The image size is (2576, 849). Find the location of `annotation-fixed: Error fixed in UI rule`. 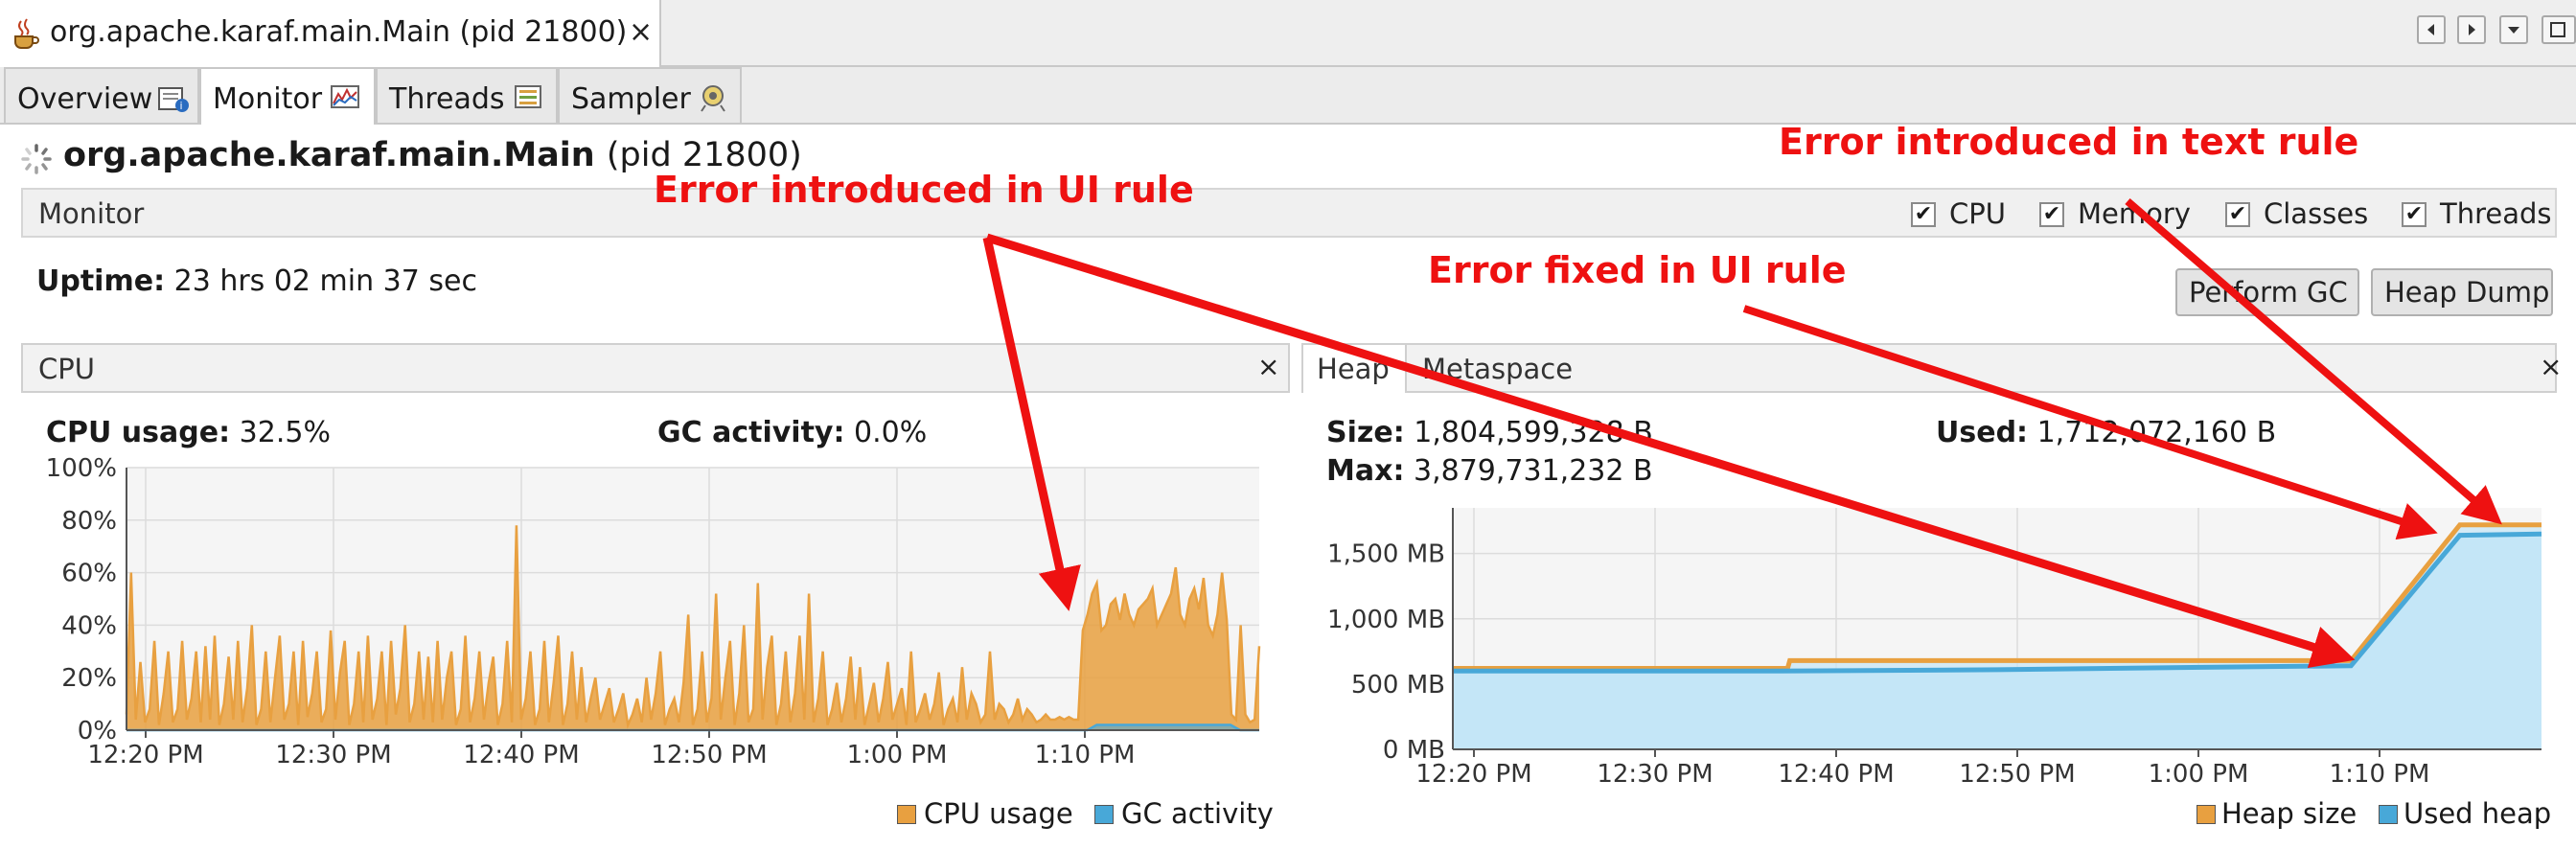

annotation-fixed: Error fixed in UI rule is located at coordinates (1637, 270).